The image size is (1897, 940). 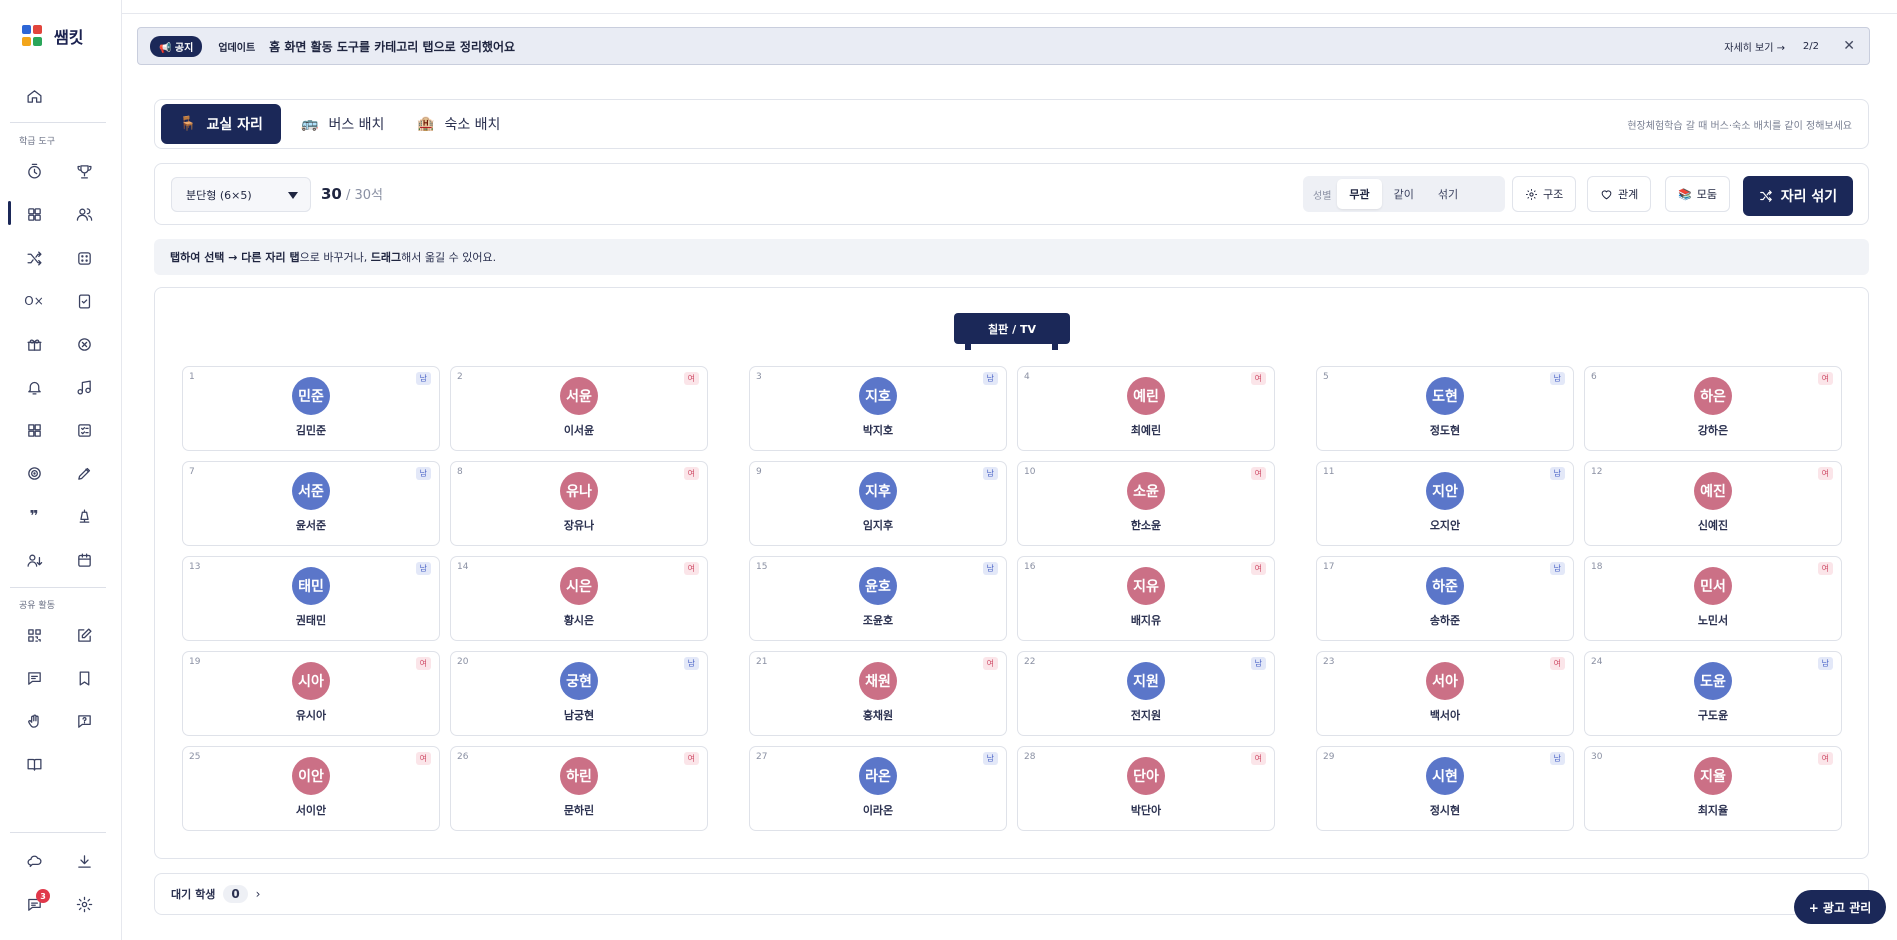 What do you see at coordinates (579, 598) in the screenshot?
I see `seat-card: 14 여 시은 황시은` at bounding box center [579, 598].